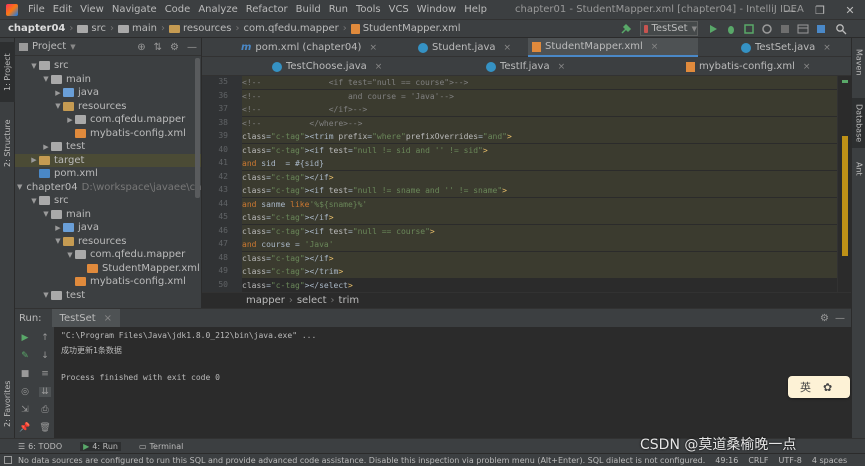 This screenshot has width=865, height=466. I want to click on menu-window: Window, so click(436, 9).